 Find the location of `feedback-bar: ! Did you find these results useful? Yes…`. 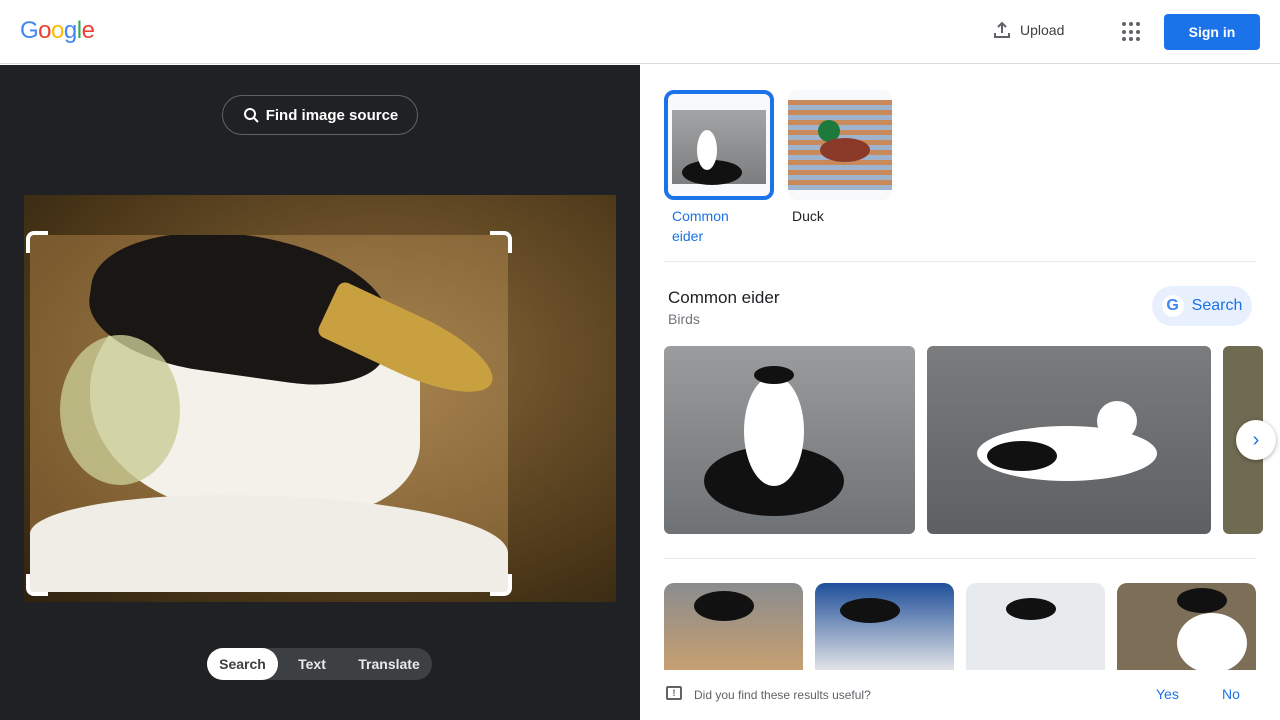

feedback-bar: ! Did you find these results useful? Yes… is located at coordinates (960, 695).